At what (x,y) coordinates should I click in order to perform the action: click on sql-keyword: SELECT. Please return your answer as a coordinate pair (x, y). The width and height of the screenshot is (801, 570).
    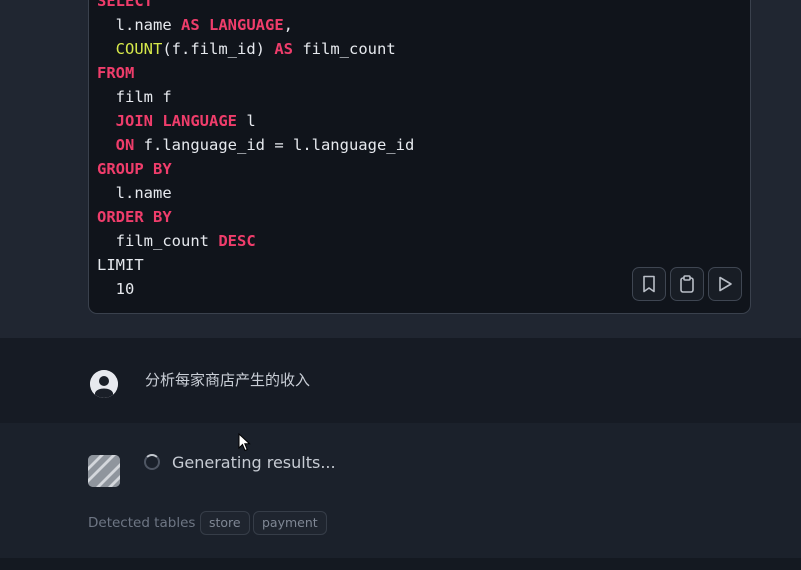
    Looking at the image, I should click on (125, 5).